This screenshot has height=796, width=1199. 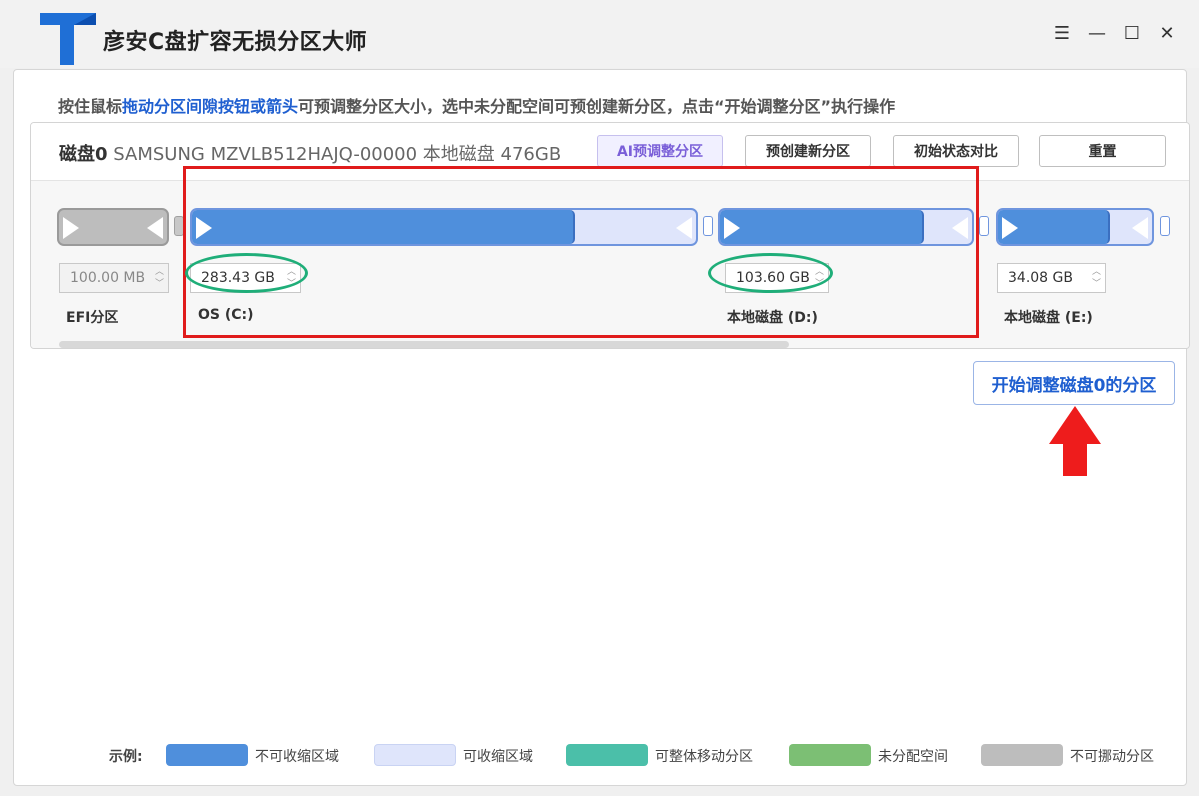 What do you see at coordinates (1075, 441) in the screenshot?
I see `red-up-arrow-icon` at bounding box center [1075, 441].